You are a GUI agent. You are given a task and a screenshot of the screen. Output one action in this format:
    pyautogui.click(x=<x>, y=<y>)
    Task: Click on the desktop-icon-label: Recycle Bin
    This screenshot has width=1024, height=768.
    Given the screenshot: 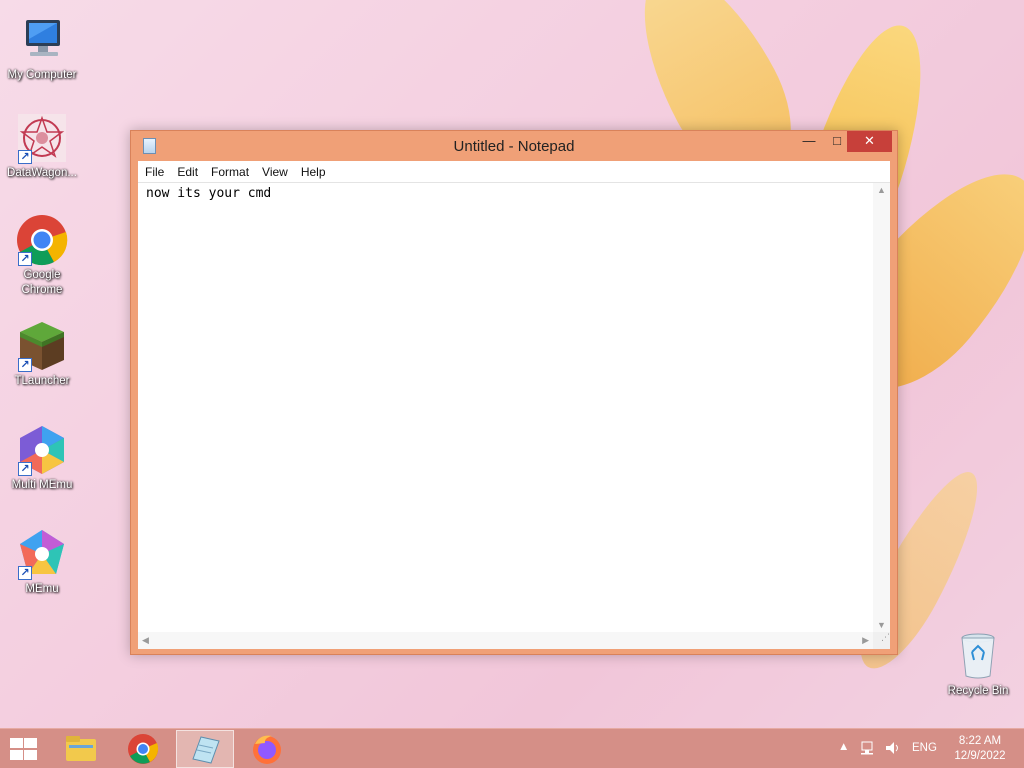 What is the action you would take?
    pyautogui.click(x=978, y=691)
    